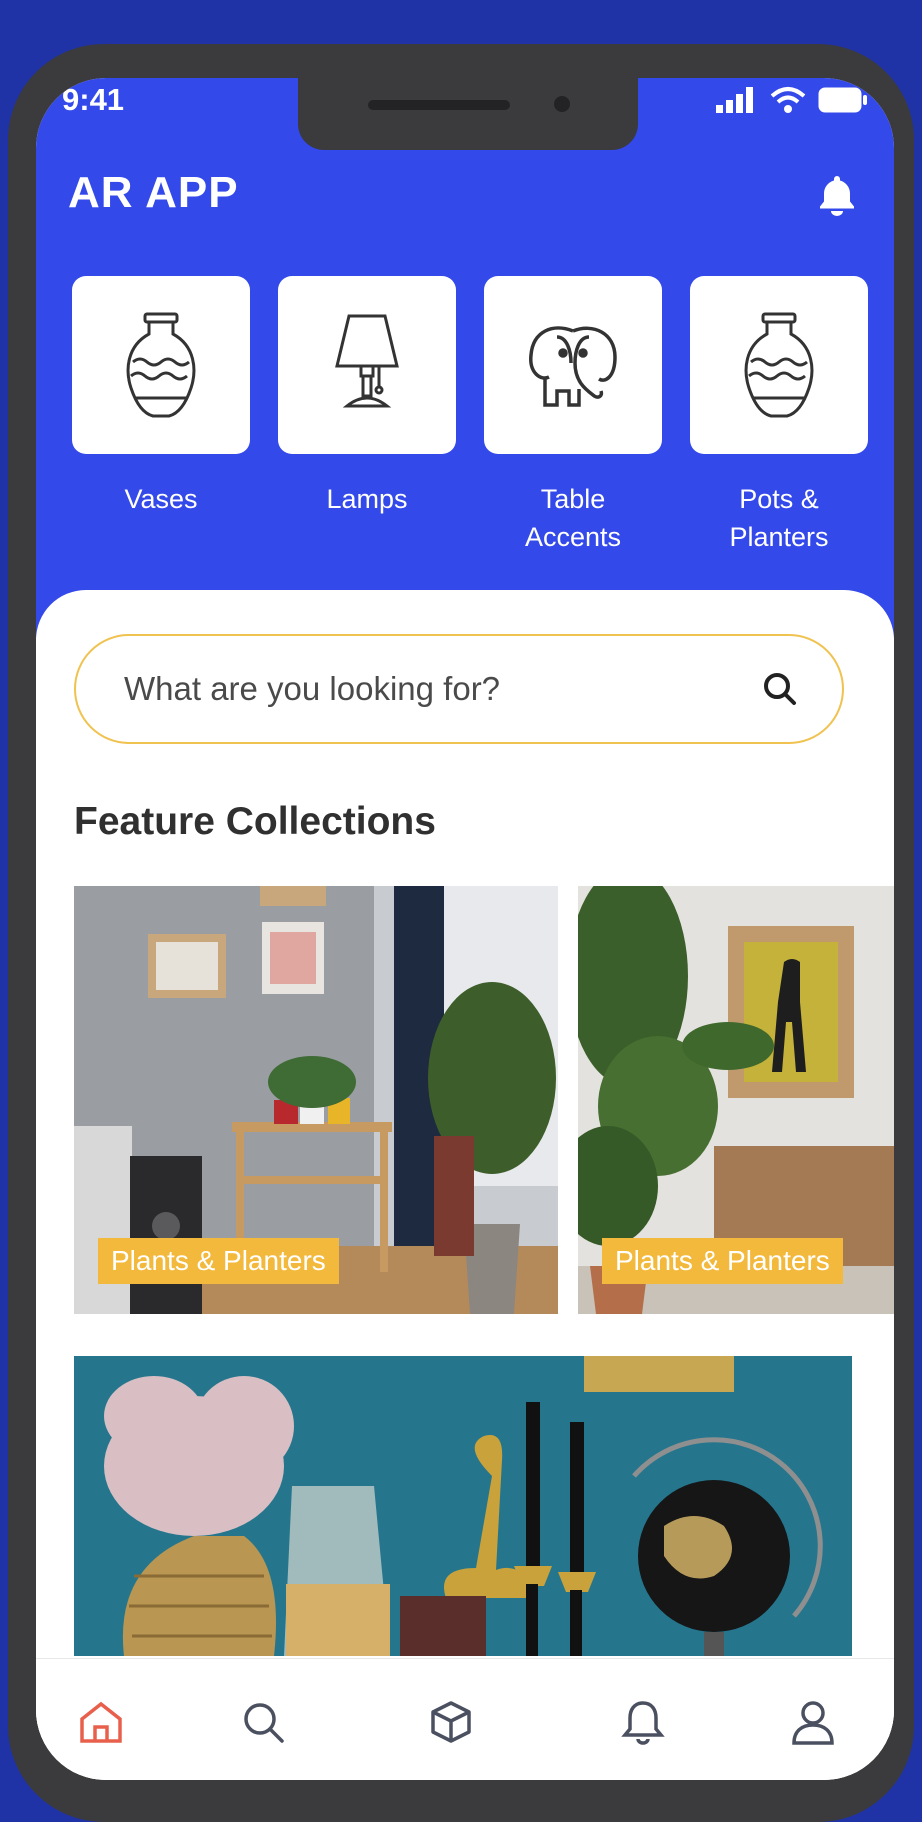  I want to click on collection-card, so click(463, 1506).